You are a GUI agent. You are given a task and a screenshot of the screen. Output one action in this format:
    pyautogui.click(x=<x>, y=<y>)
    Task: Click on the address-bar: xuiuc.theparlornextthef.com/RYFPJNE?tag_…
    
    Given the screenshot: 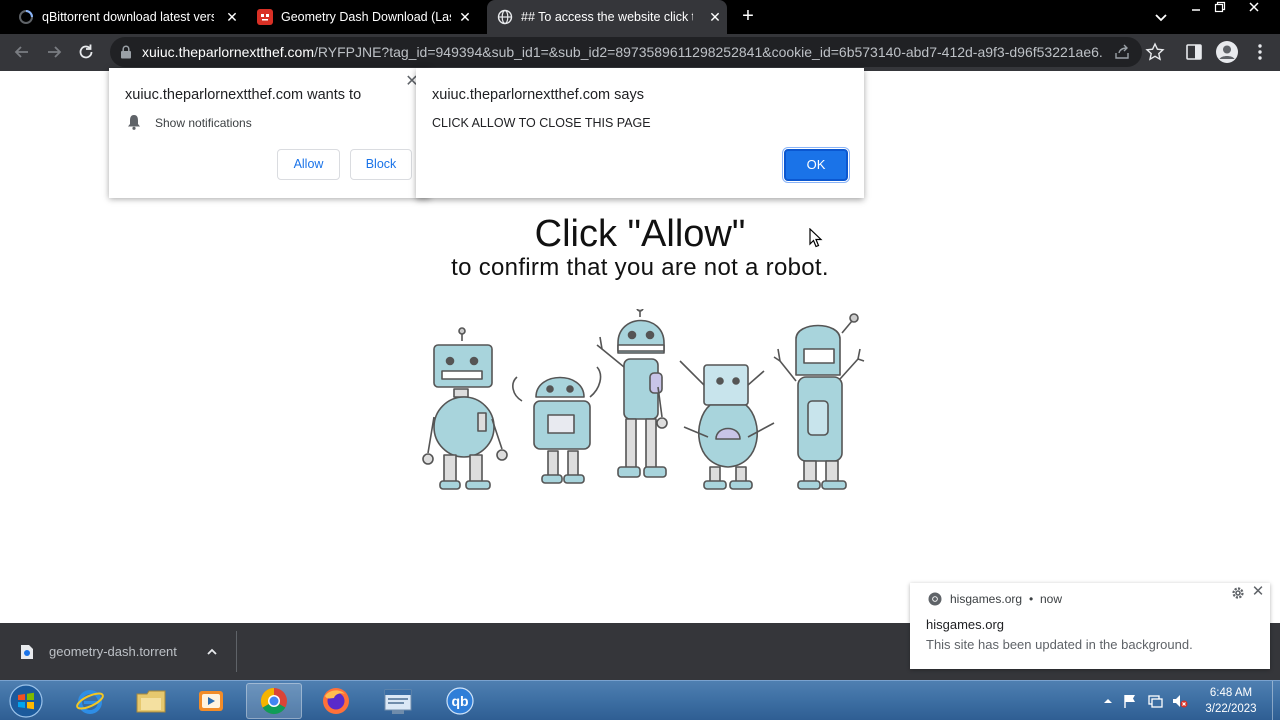 What is the action you would take?
    pyautogui.click(x=626, y=52)
    